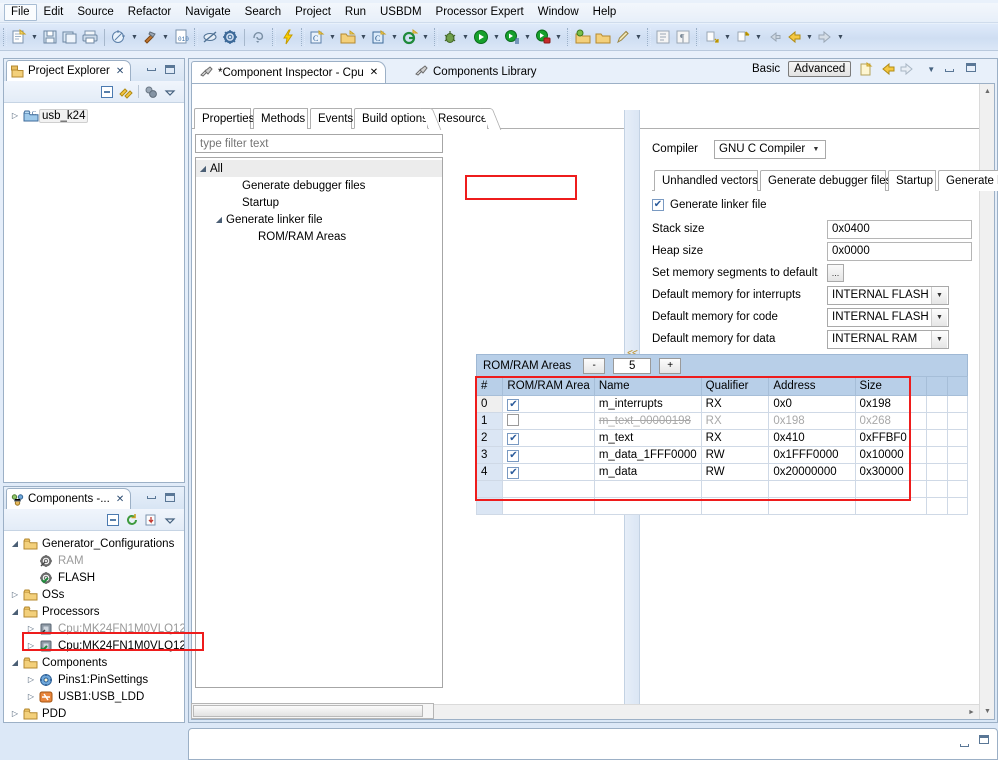 Image resolution: width=998 pixels, height=760 pixels. I want to click on back-arrow-icon, so click(888, 69).